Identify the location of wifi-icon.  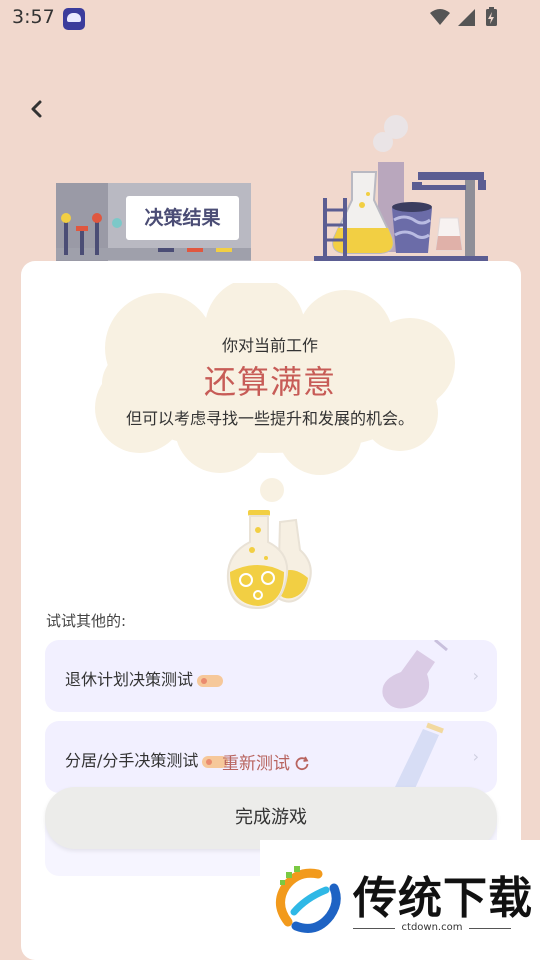
(440, 17).